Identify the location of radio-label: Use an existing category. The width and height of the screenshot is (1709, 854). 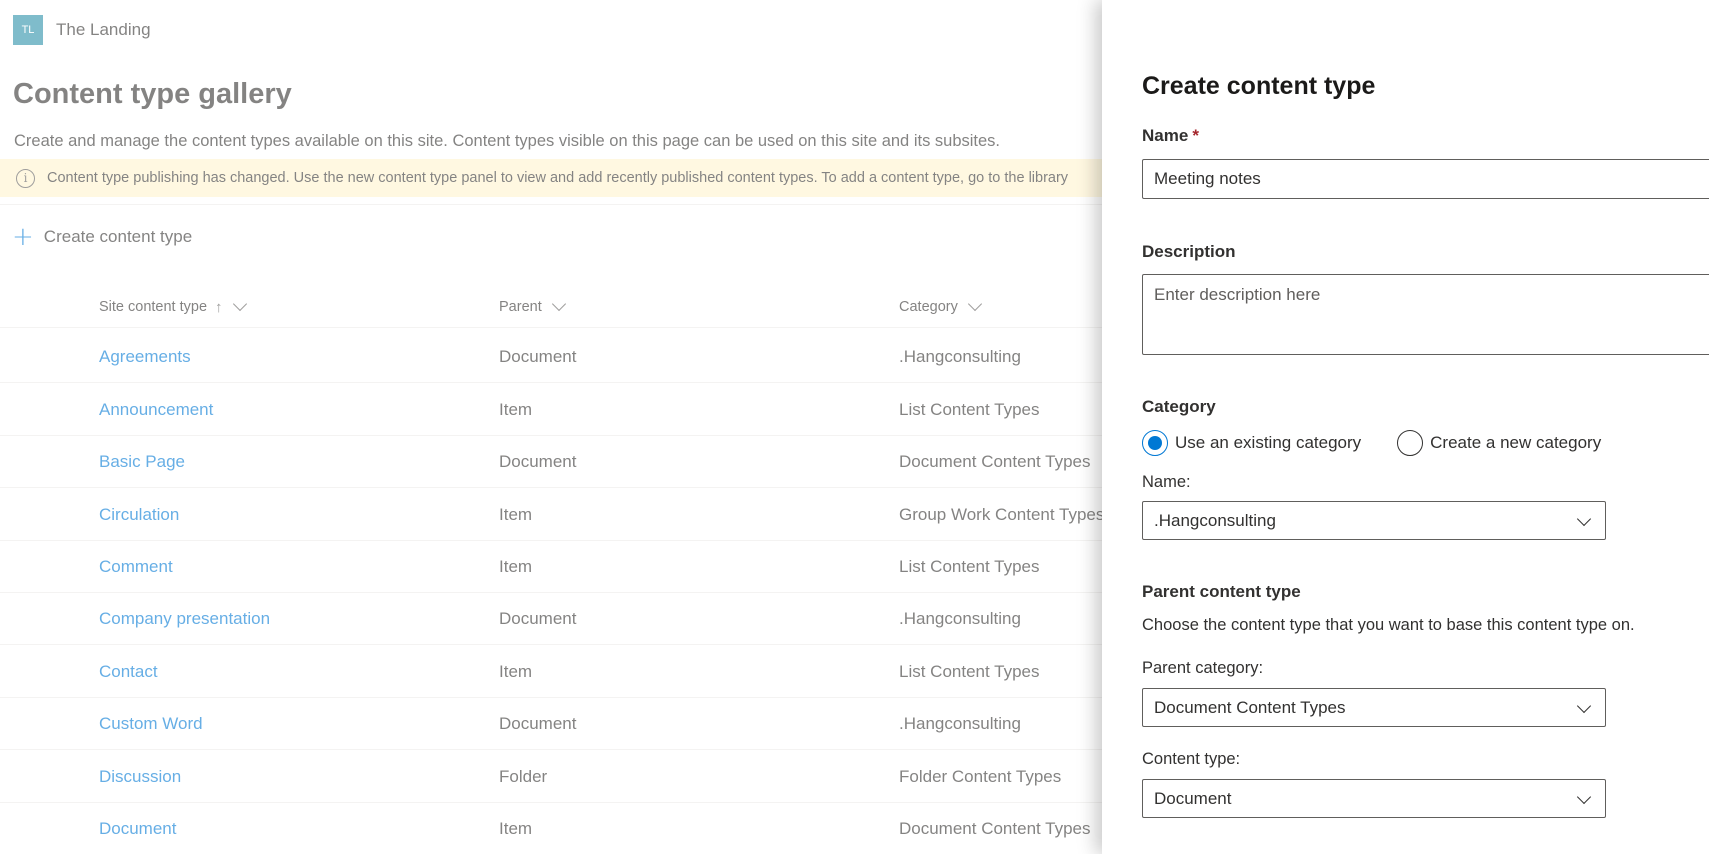
(1268, 443).